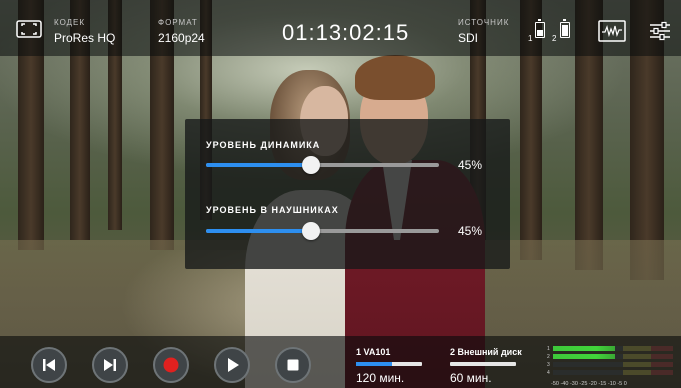  I want to click on slot-2-battery-icon, so click(565, 28).